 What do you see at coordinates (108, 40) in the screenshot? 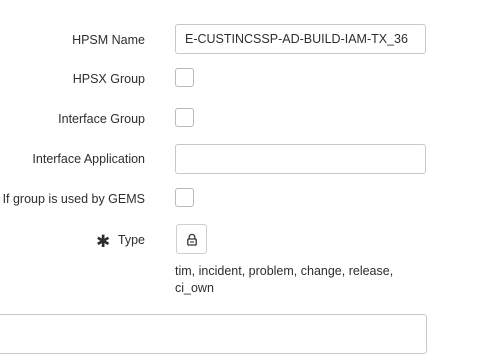
I see `hpsm-name-label: HPSM Name` at bounding box center [108, 40].